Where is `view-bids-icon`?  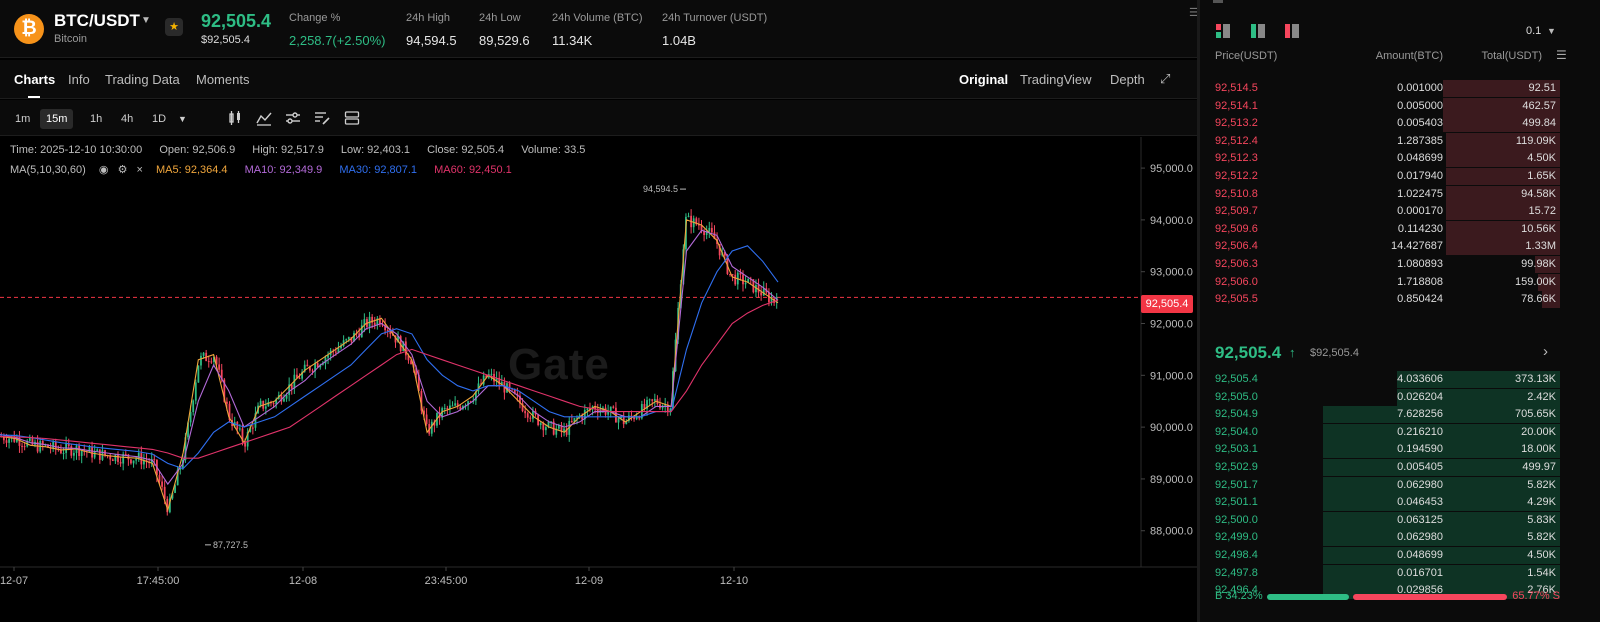 view-bids-icon is located at coordinates (1258, 31).